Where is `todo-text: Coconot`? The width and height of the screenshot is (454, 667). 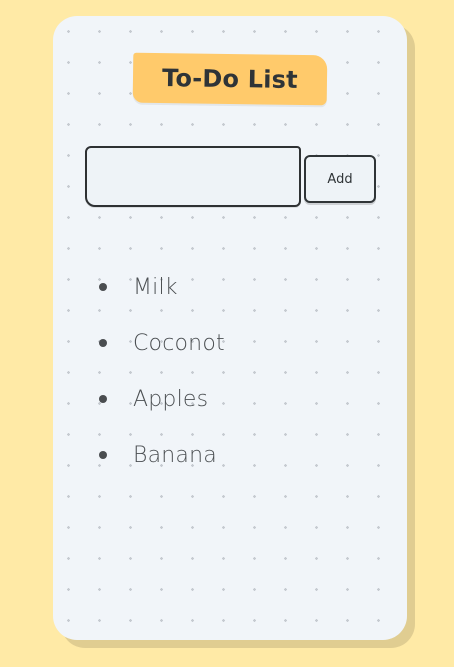
todo-text: Coconot is located at coordinates (179, 343).